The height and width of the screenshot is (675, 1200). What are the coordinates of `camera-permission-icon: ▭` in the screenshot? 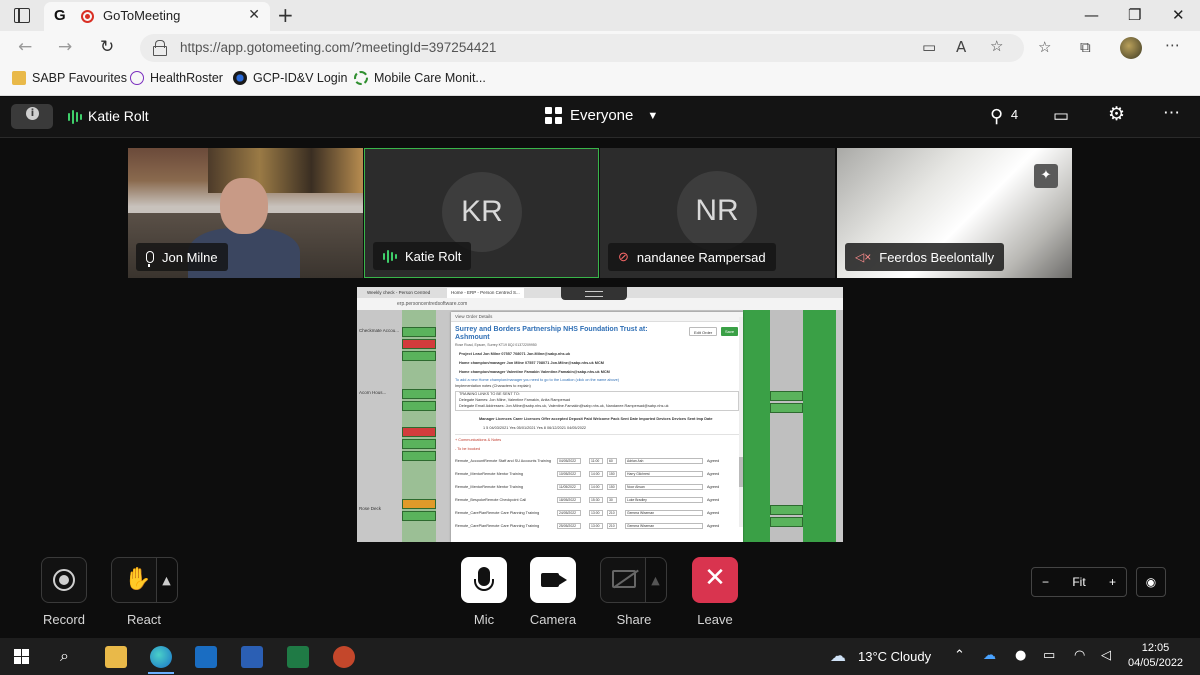 It's located at (929, 47).